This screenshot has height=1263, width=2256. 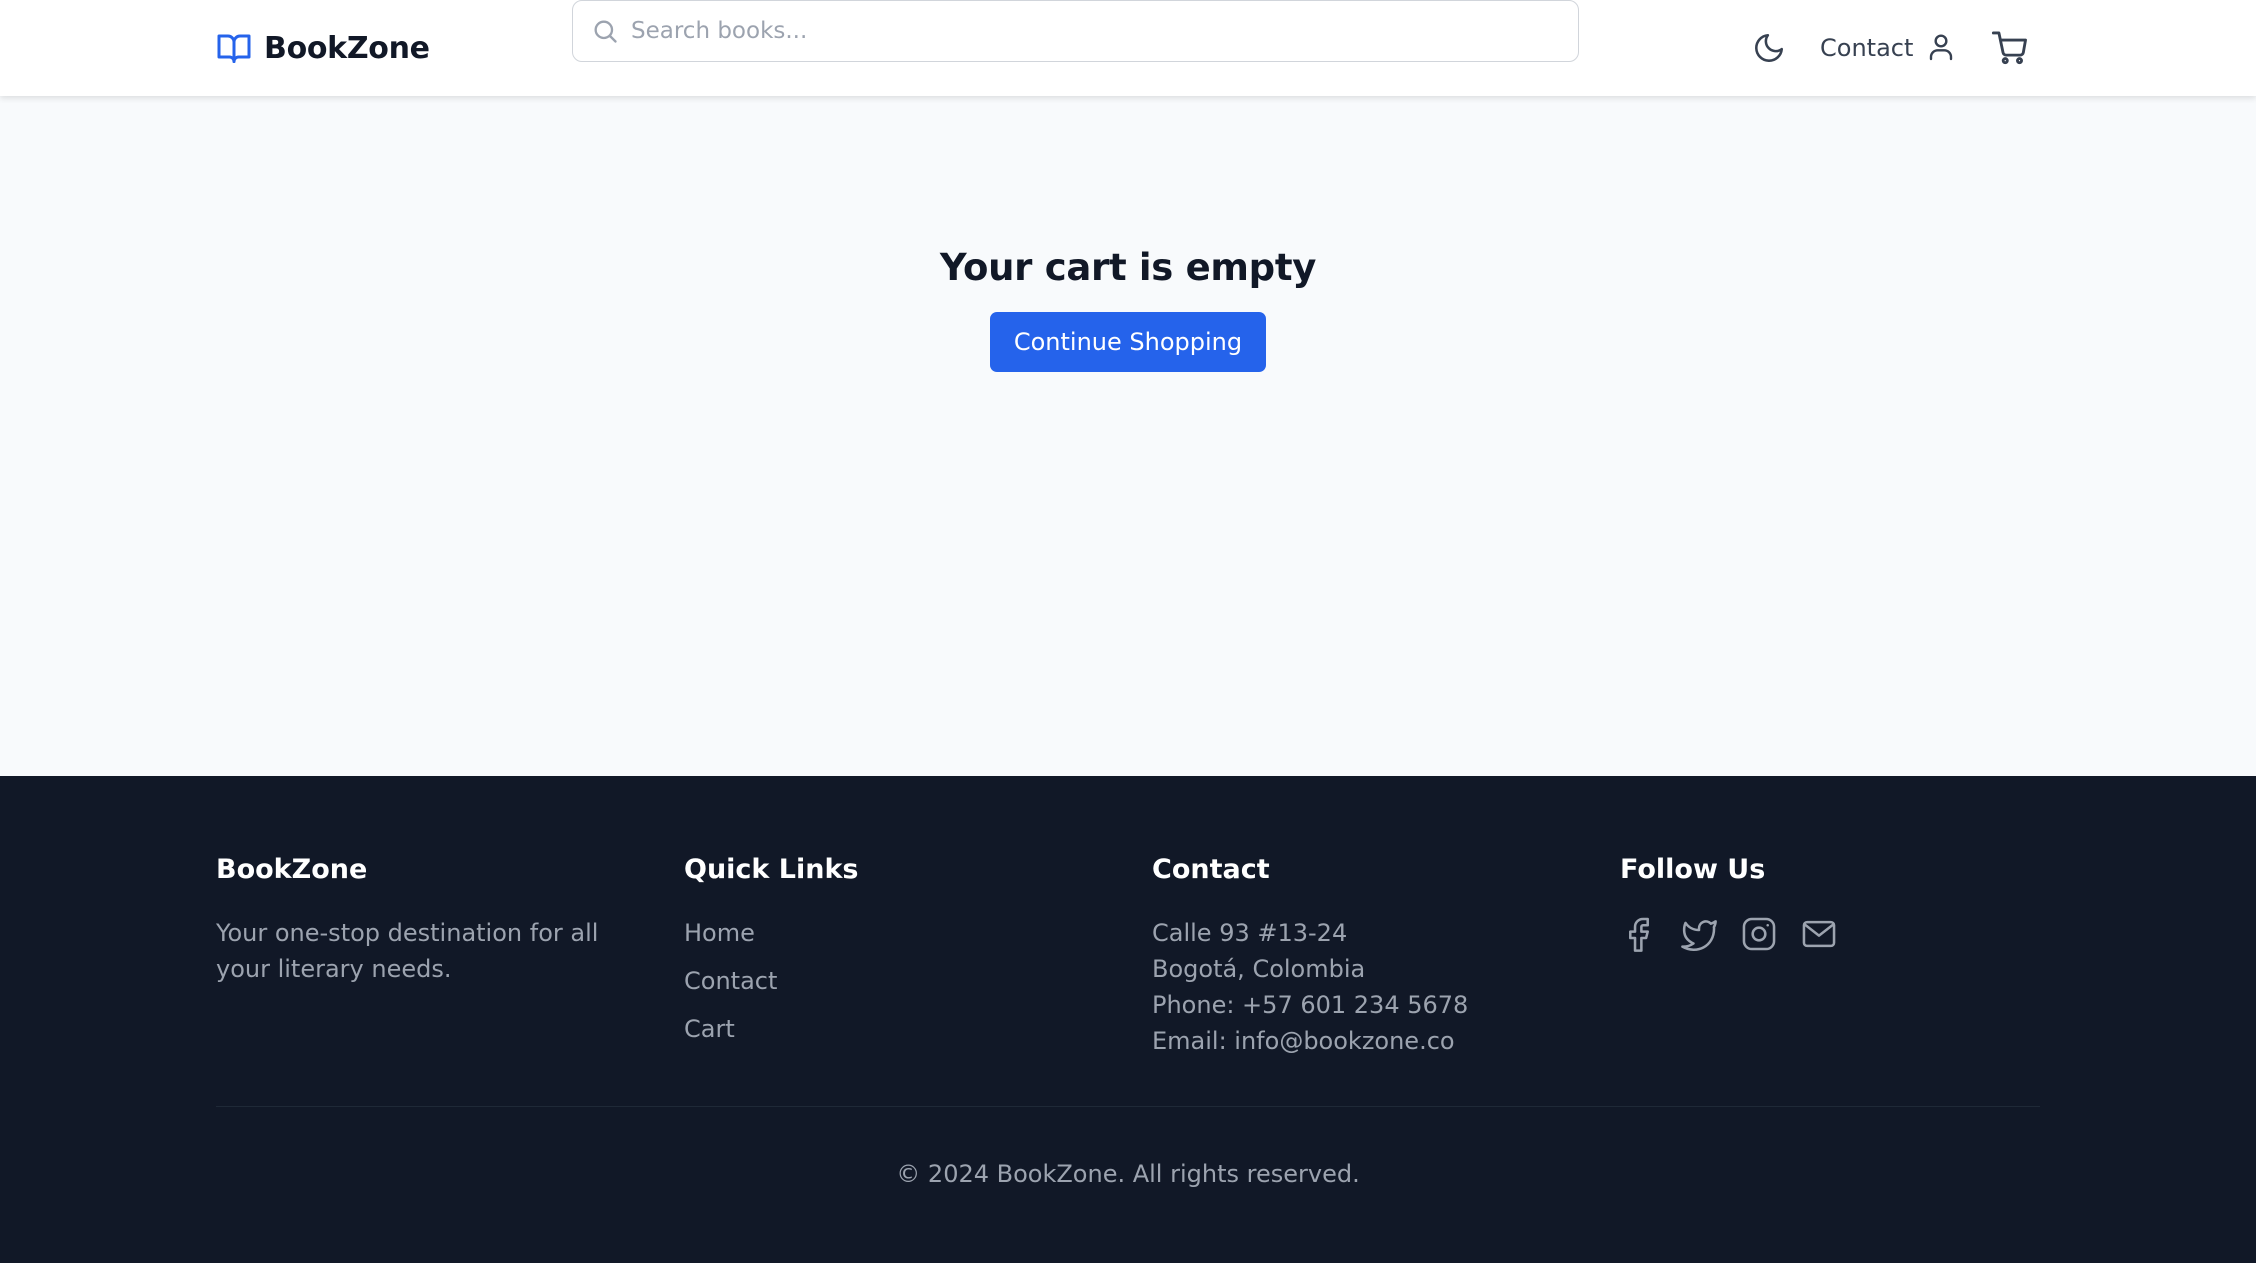 I want to click on footer-quick-links-column: Quick Links Home Contact Cart, so click(x=771, y=956).